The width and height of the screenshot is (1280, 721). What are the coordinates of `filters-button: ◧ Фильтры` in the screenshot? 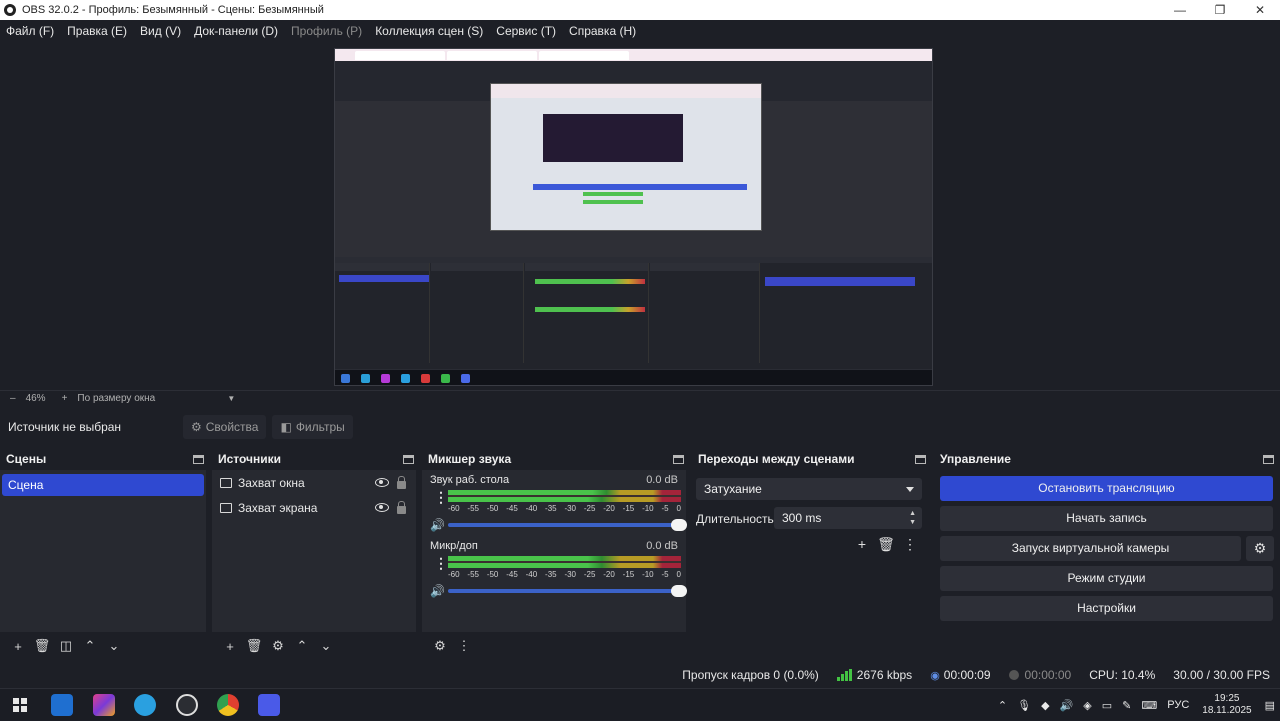 It's located at (312, 427).